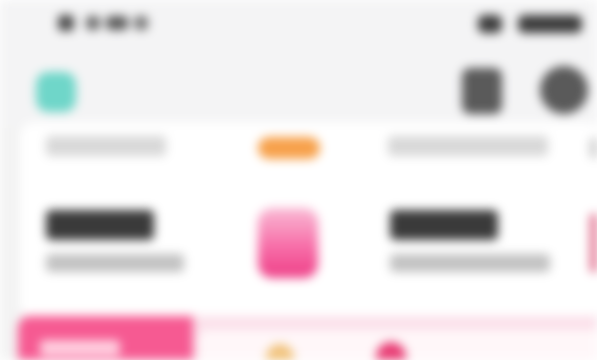 The width and height of the screenshot is (597, 360). Describe the element at coordinates (117, 23) in the screenshot. I see `network-icon` at that location.